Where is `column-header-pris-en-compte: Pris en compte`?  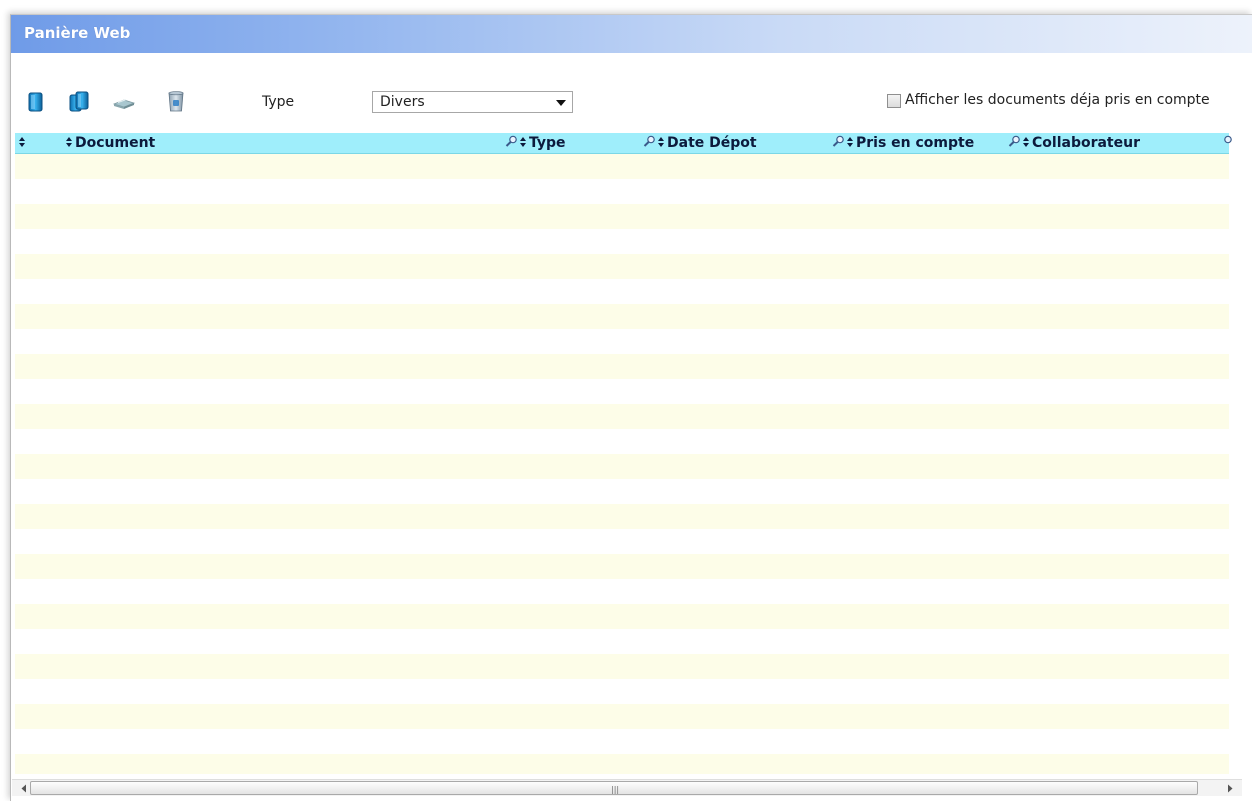 column-header-pris-en-compte: Pris en compte is located at coordinates (903, 143).